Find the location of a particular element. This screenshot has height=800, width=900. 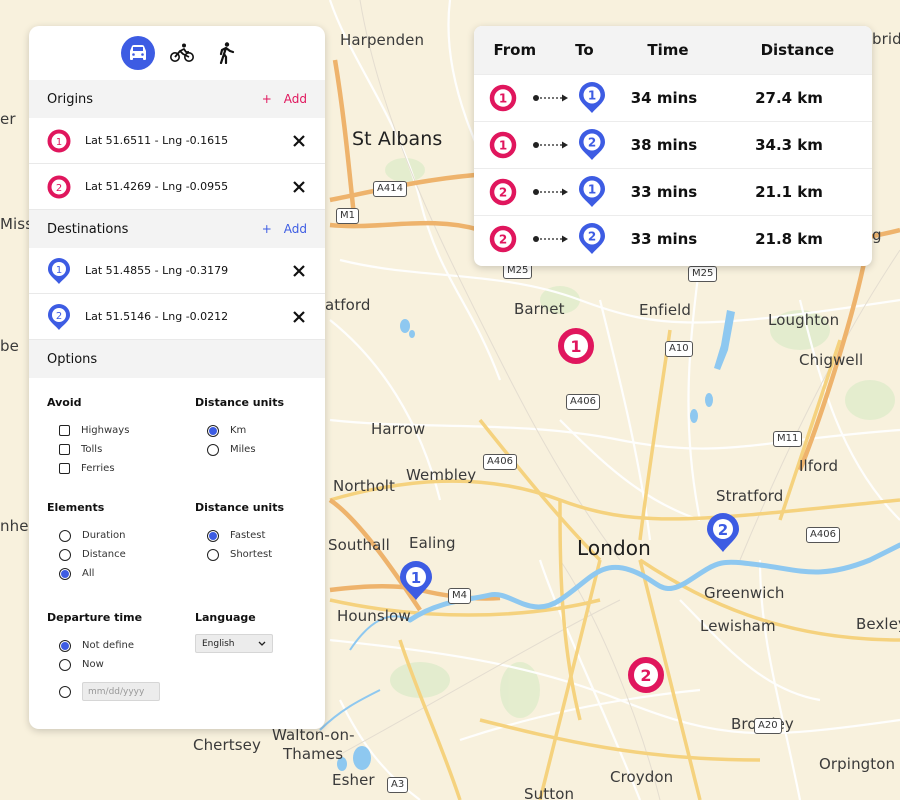

elements-distance-radio: Distance is located at coordinates (121, 554).